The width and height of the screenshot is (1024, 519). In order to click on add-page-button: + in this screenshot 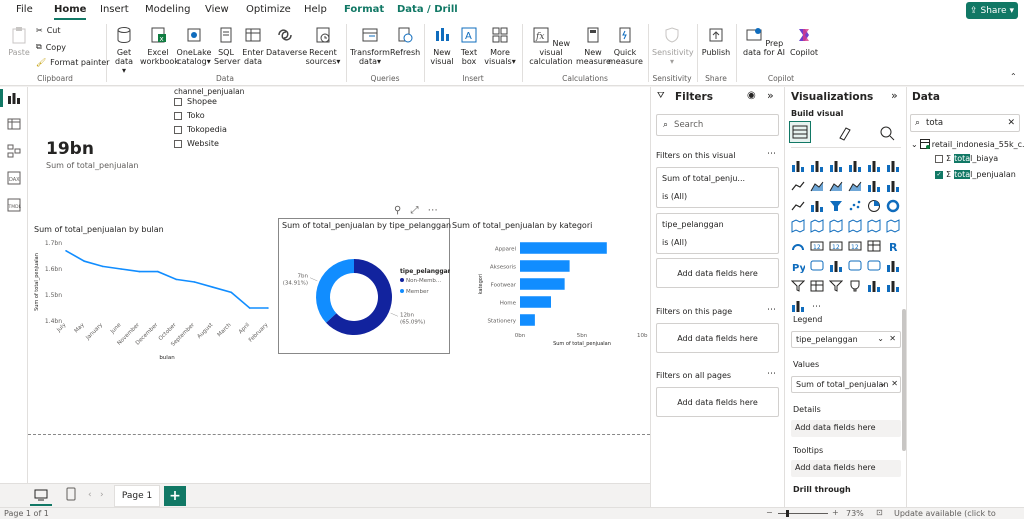, I will do `click(175, 496)`.